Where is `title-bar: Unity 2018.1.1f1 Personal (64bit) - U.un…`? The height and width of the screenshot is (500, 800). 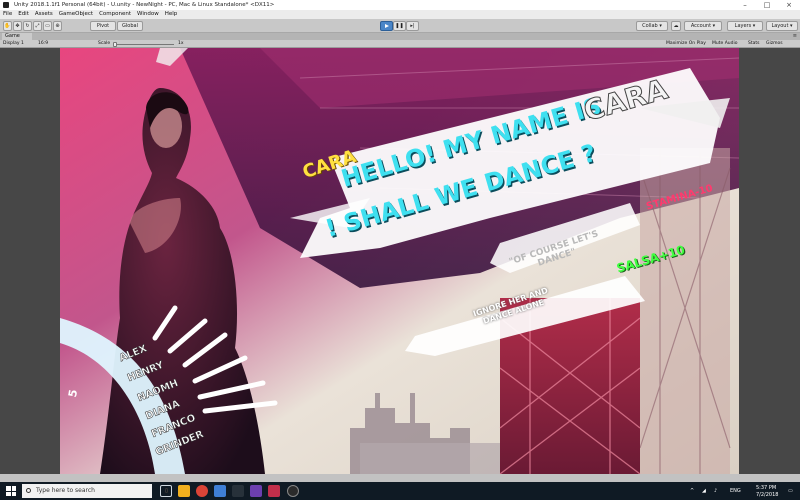
title-bar: Unity 2018.1.1f1 Personal (64bit) - U.un… is located at coordinates (400, 5).